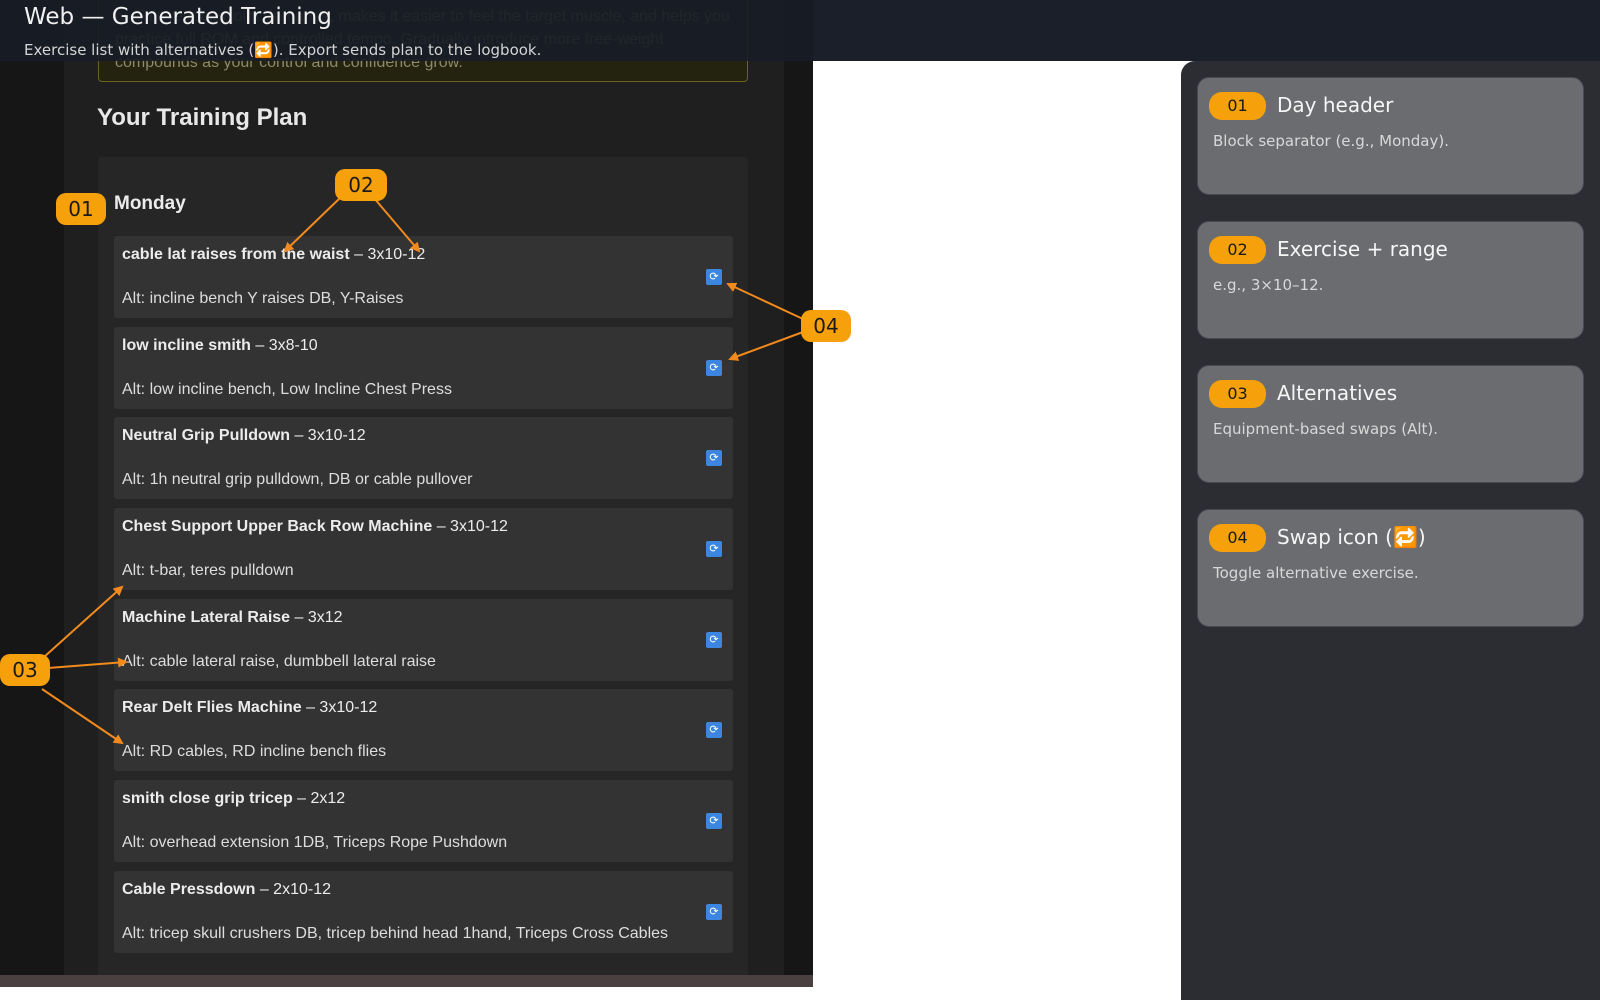 The height and width of the screenshot is (1000, 1600). What do you see at coordinates (1337, 393) in the screenshot?
I see `legend-title: Alternatives` at bounding box center [1337, 393].